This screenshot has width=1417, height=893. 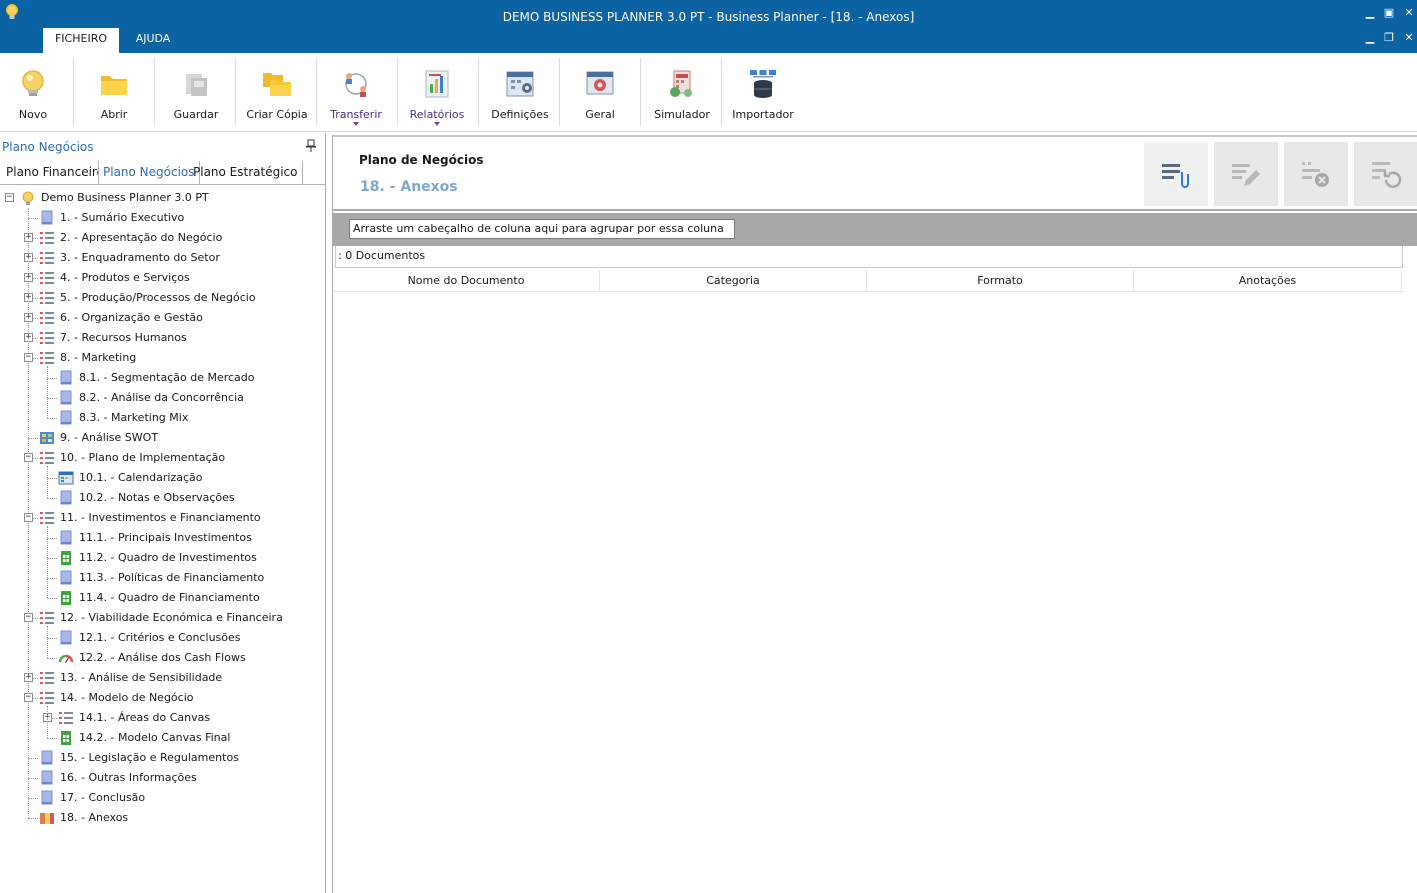 What do you see at coordinates (162, 658) in the screenshot?
I see `tree-node: 12.2. - Análise dos Cash Flows` at bounding box center [162, 658].